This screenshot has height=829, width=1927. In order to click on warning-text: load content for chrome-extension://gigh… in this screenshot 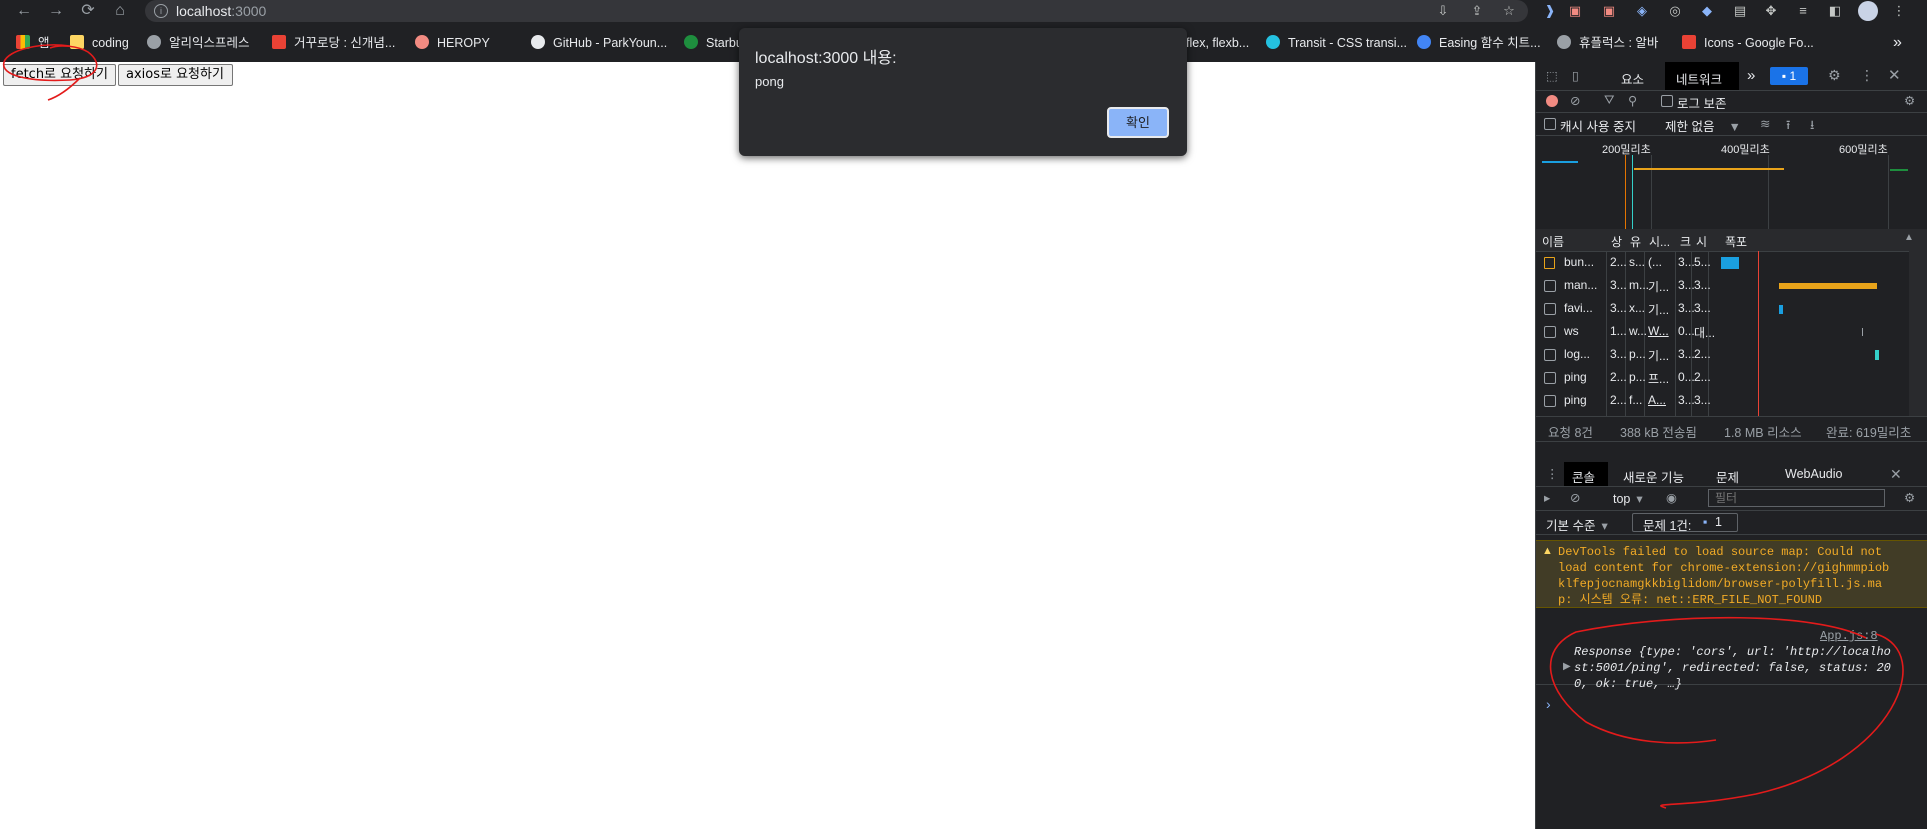, I will do `click(1738, 568)`.